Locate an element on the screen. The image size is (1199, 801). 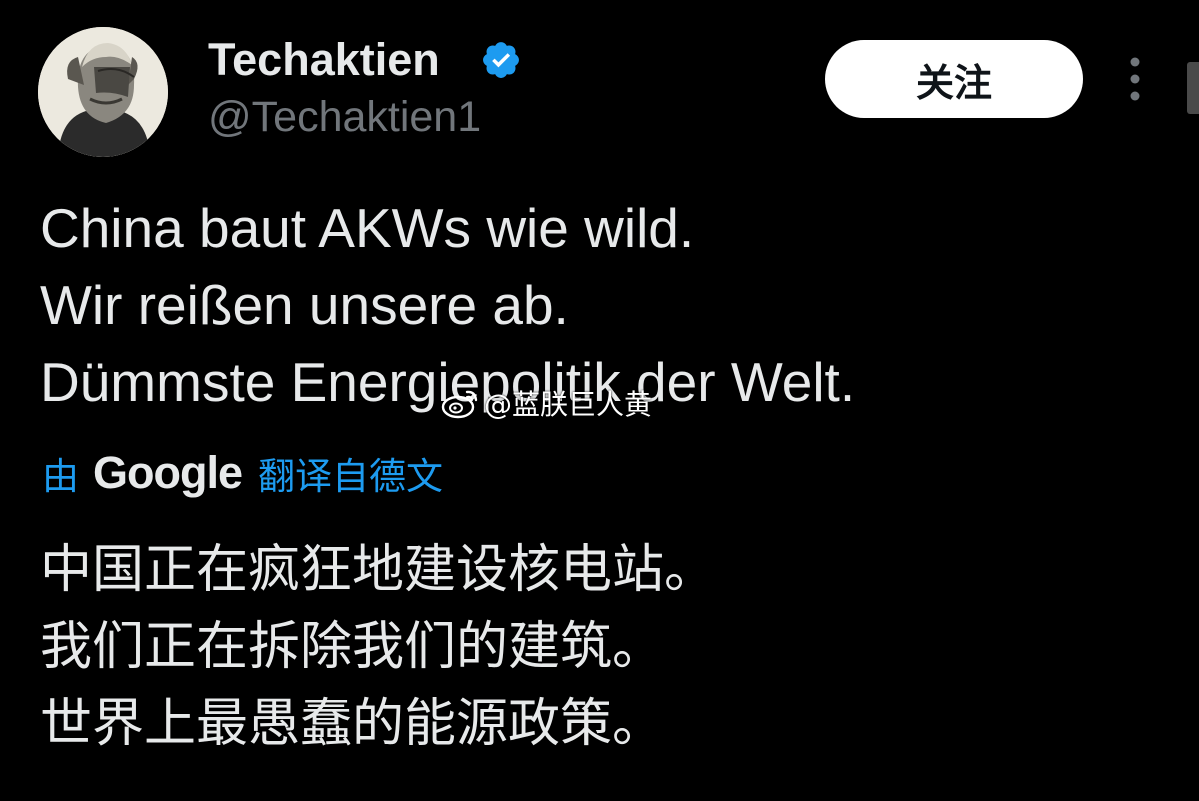
translation-attribution: 由 Google 翻译自德文 is located at coordinates (242, 473).